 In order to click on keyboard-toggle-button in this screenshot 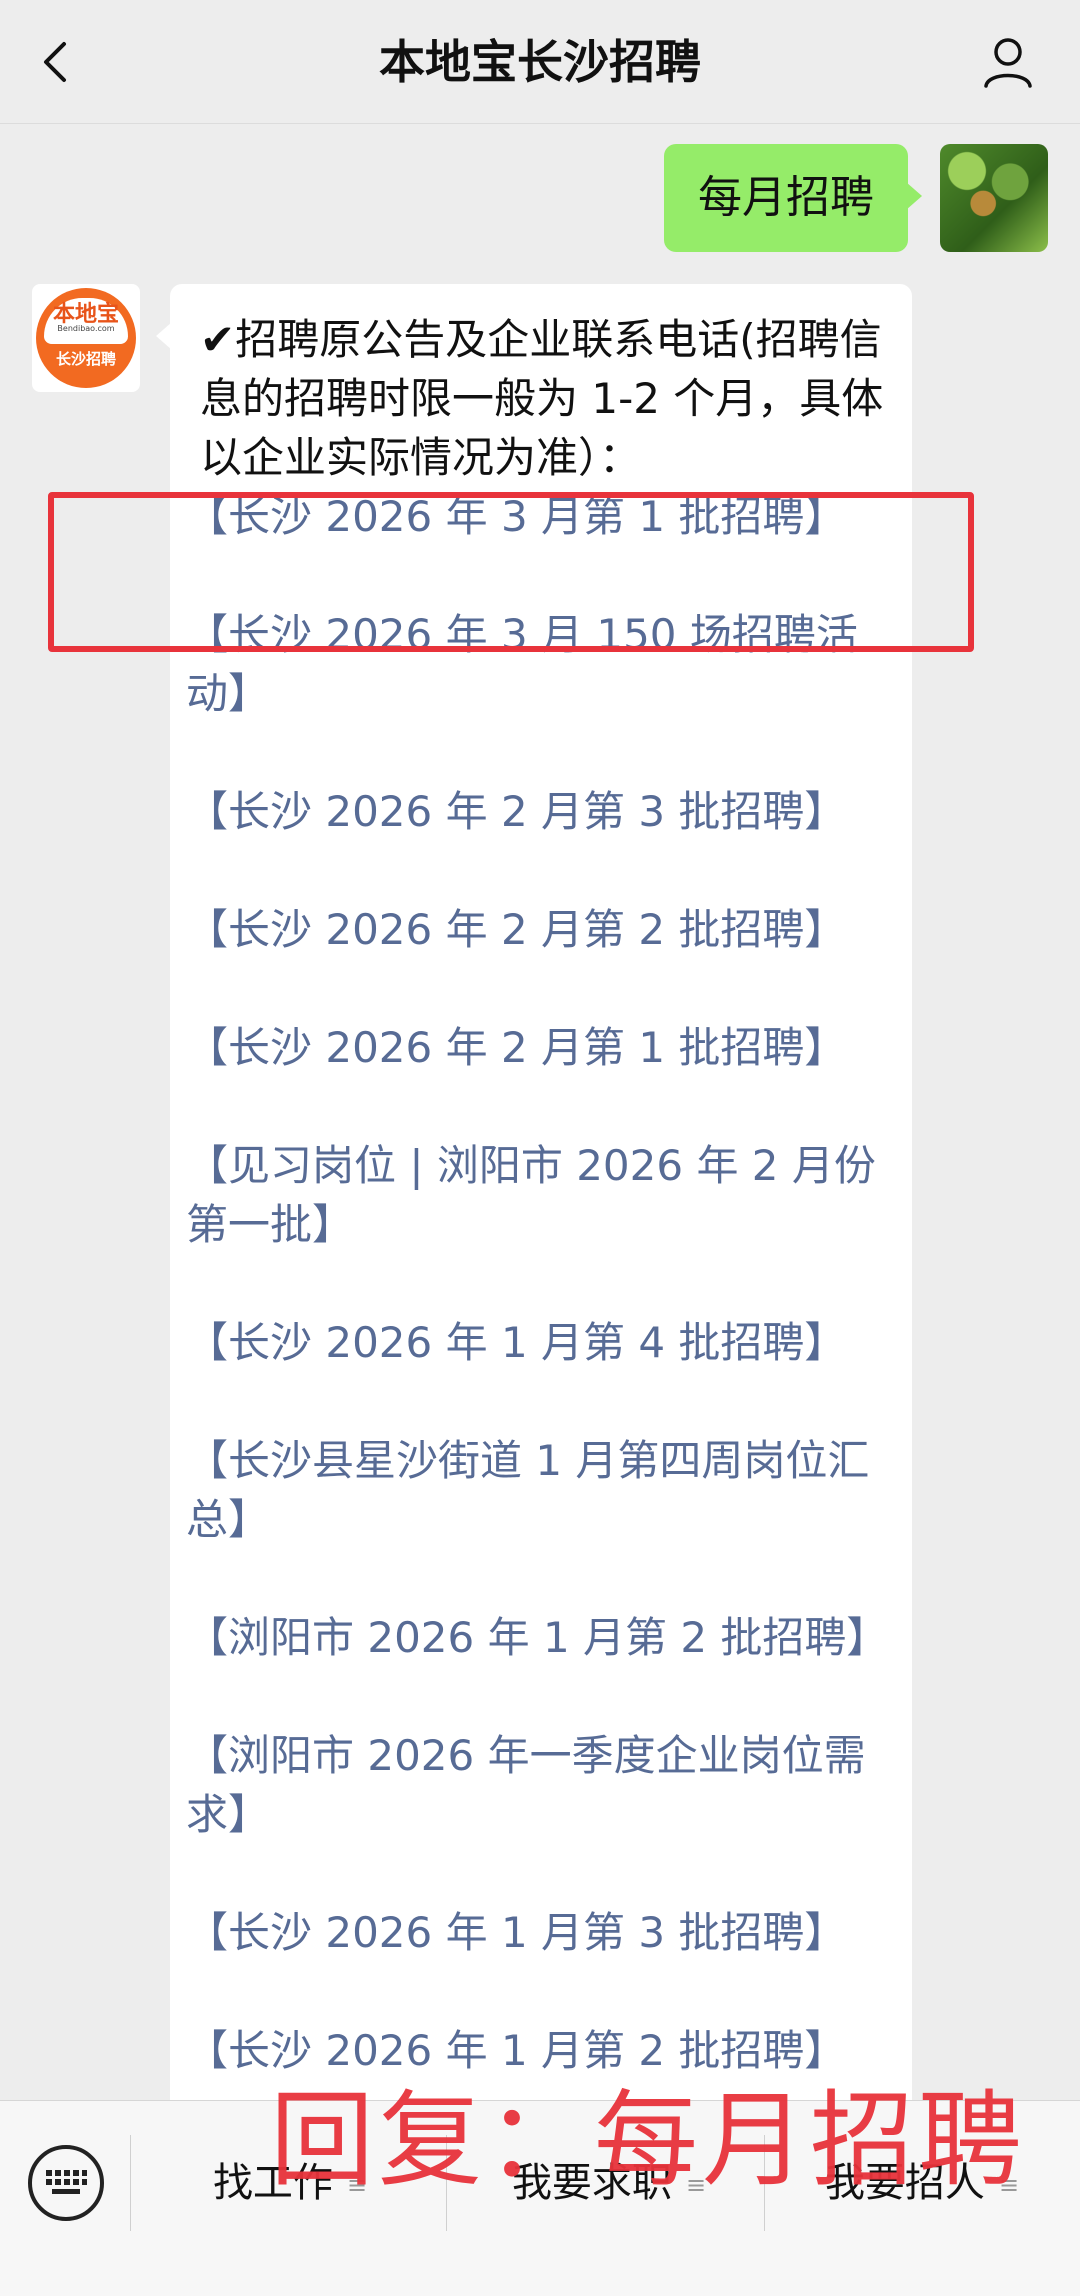, I will do `click(66, 2183)`.